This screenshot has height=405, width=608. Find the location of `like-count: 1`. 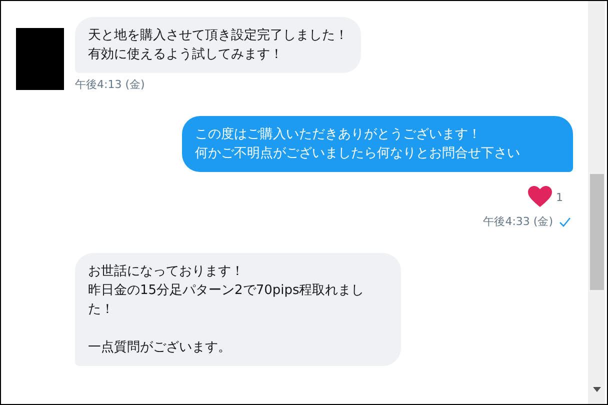

like-count: 1 is located at coordinates (559, 197).